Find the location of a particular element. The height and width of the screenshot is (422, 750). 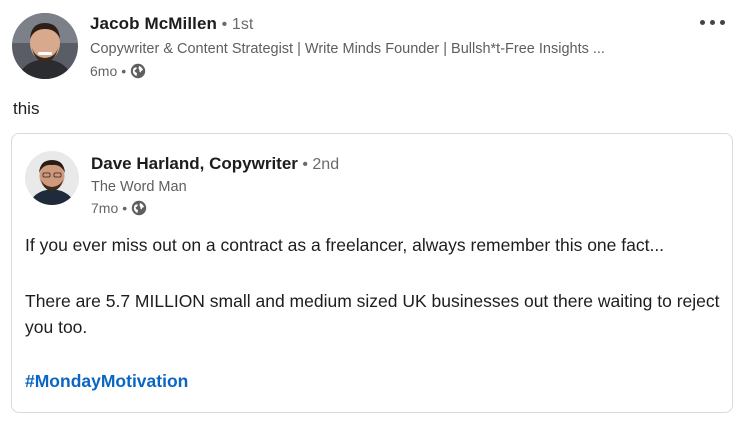

original-connection-degree: • 2nd is located at coordinates (318, 164).